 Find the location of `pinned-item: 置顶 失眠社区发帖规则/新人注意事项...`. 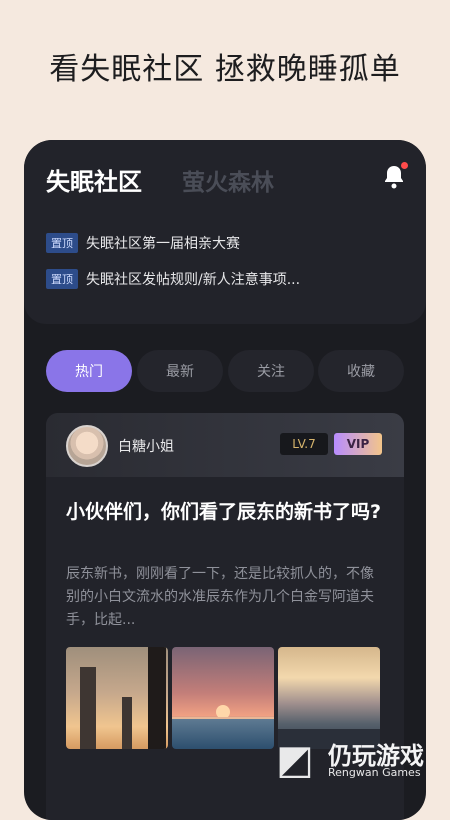

pinned-item: 置顶 失眠社区发帖规则/新人注意事项... is located at coordinates (173, 279).